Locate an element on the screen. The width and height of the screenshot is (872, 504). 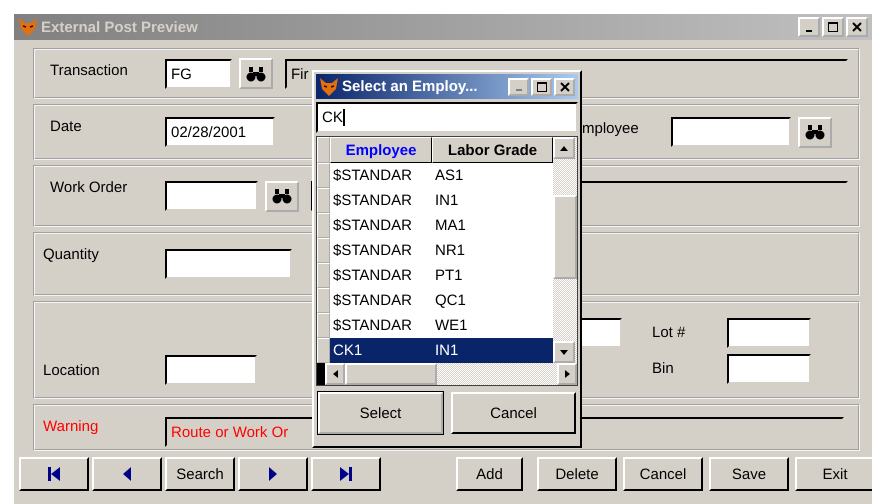
field-label: Work Order is located at coordinates (89, 187).